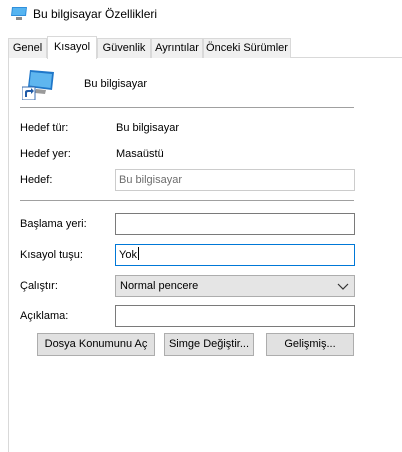  I want to click on tab-shortcut: Kısayol, so click(72, 47).